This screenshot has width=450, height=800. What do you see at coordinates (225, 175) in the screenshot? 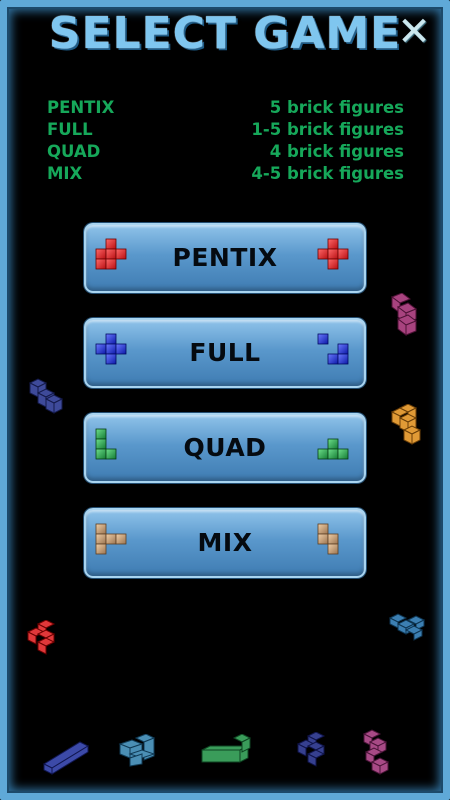
I see `description-row-mix: MIX 4-5 brick figures` at bounding box center [225, 175].